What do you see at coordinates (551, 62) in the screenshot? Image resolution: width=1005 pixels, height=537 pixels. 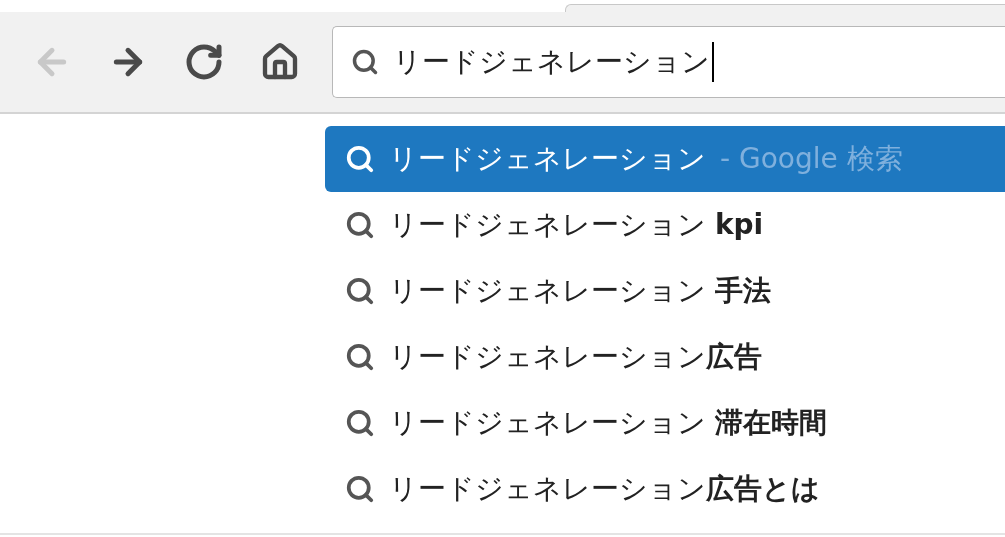 I see `address-text: リードジェネレーション` at bounding box center [551, 62].